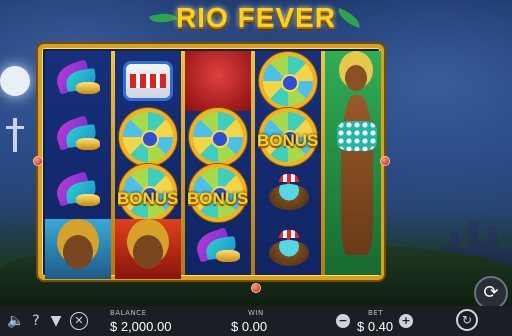  Describe the element at coordinates (15, 135) in the screenshot. I see `christ-statue` at that location.